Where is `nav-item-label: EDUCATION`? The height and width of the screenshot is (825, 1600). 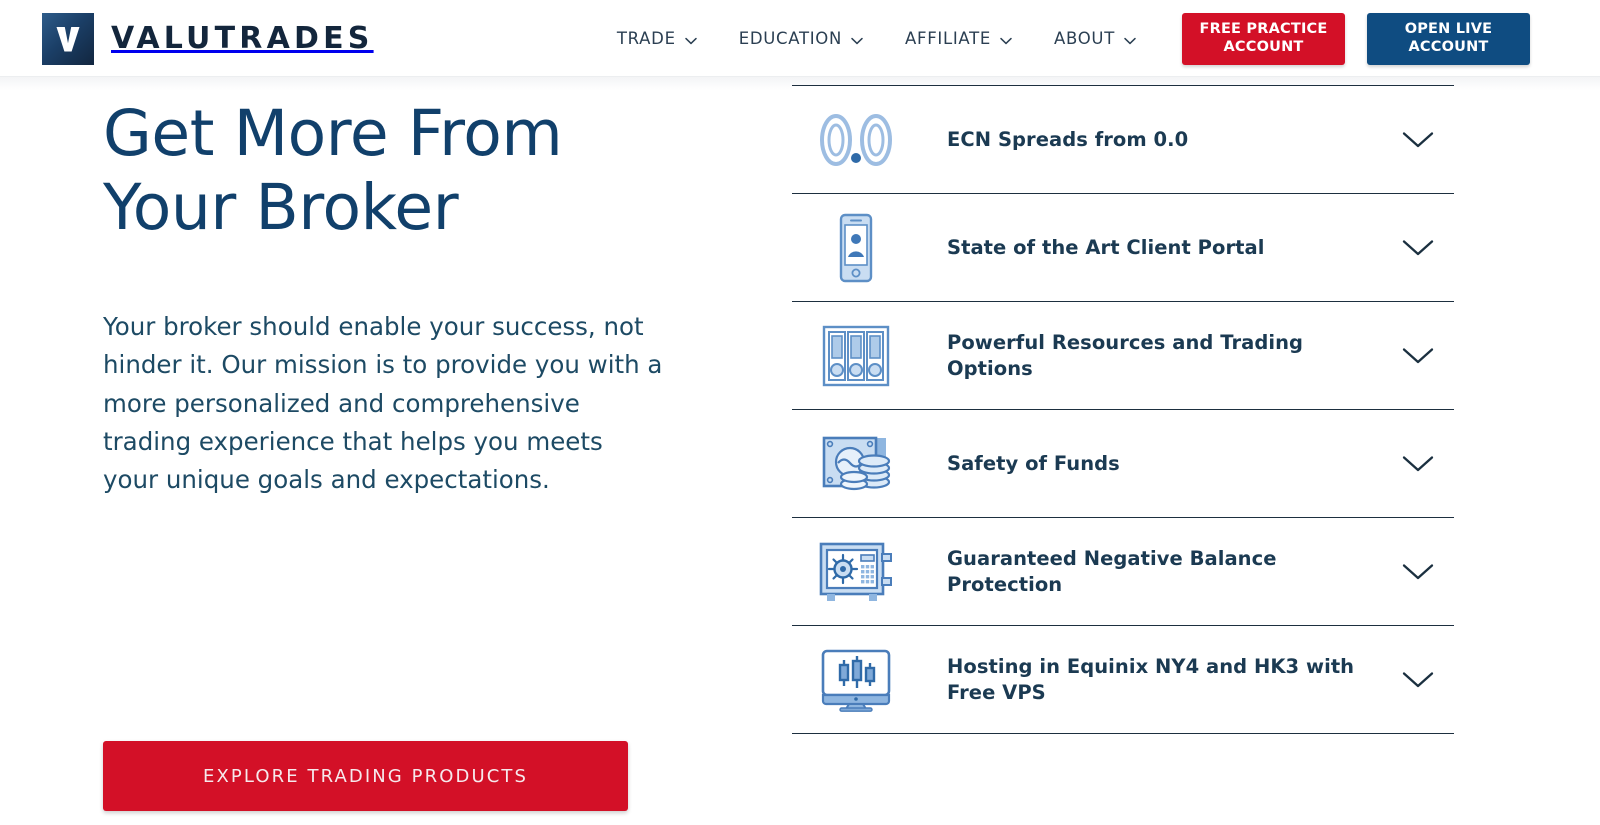
nav-item-label: EDUCATION is located at coordinates (790, 38).